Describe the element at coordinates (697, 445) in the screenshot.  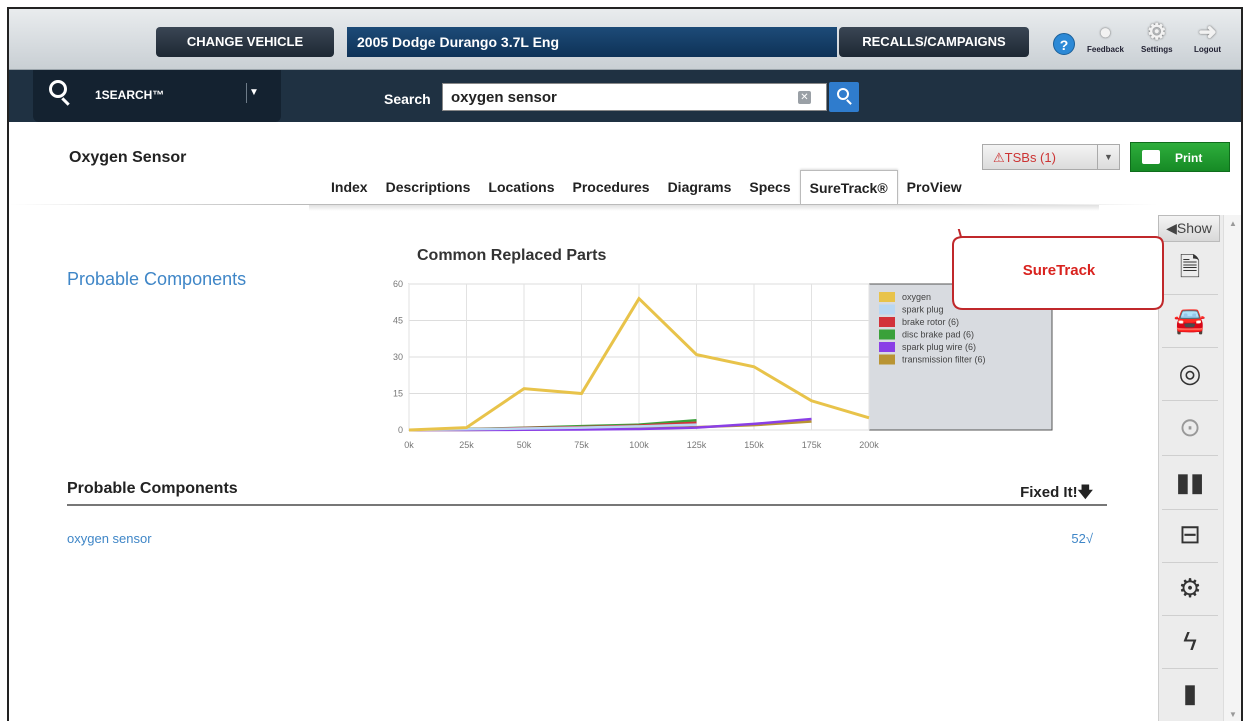
I see `x-tick-label: 125k` at that location.